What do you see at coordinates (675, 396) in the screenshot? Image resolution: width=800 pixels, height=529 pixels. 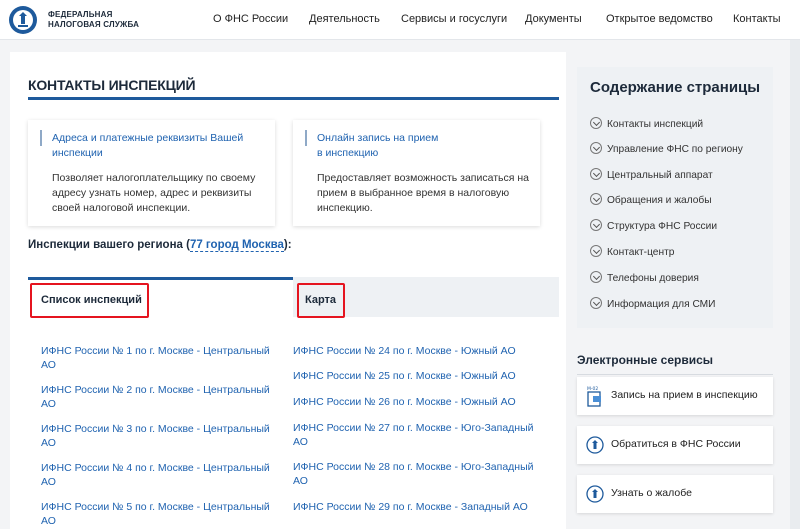 I see `eservice-appointment: М-02 Запись на прием в инспекцию` at bounding box center [675, 396].